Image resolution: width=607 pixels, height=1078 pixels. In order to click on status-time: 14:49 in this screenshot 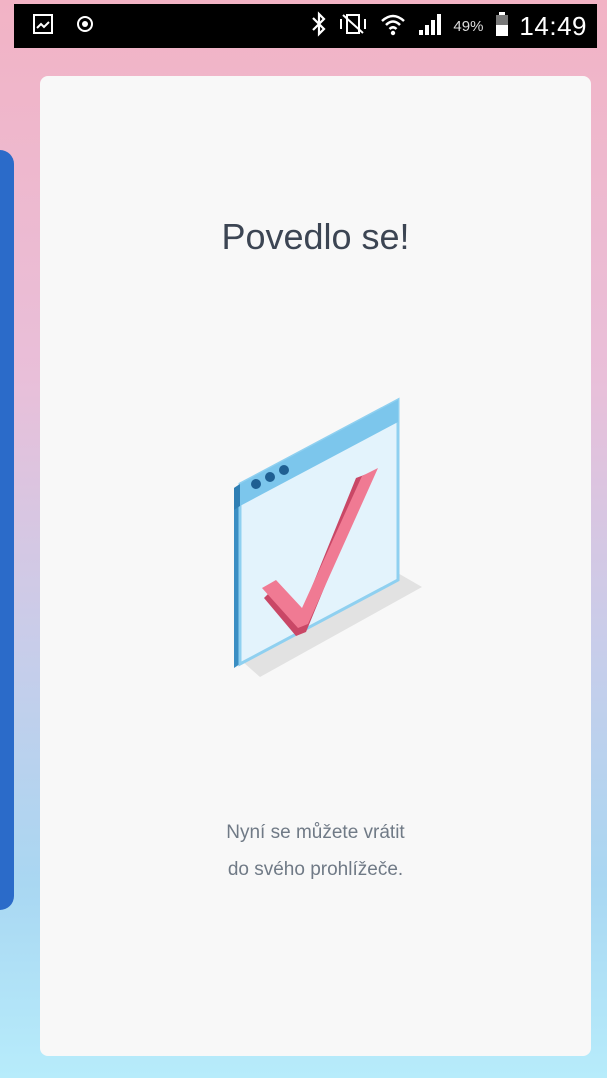, I will do `click(553, 25)`.